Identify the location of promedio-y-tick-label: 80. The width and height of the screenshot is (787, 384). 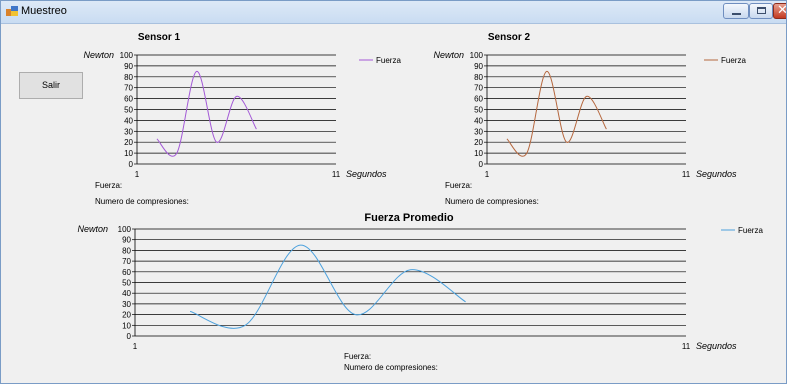
(126, 250).